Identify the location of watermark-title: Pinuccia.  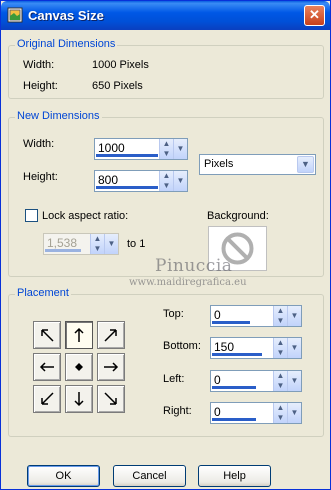
(194, 266).